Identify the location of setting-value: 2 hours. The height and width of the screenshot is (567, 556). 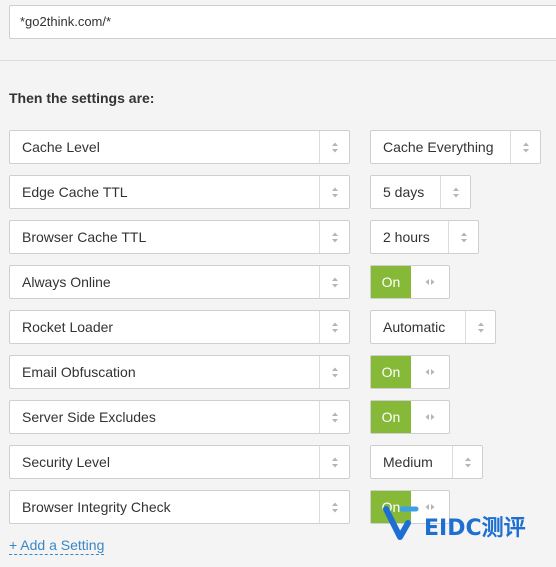
(406, 237).